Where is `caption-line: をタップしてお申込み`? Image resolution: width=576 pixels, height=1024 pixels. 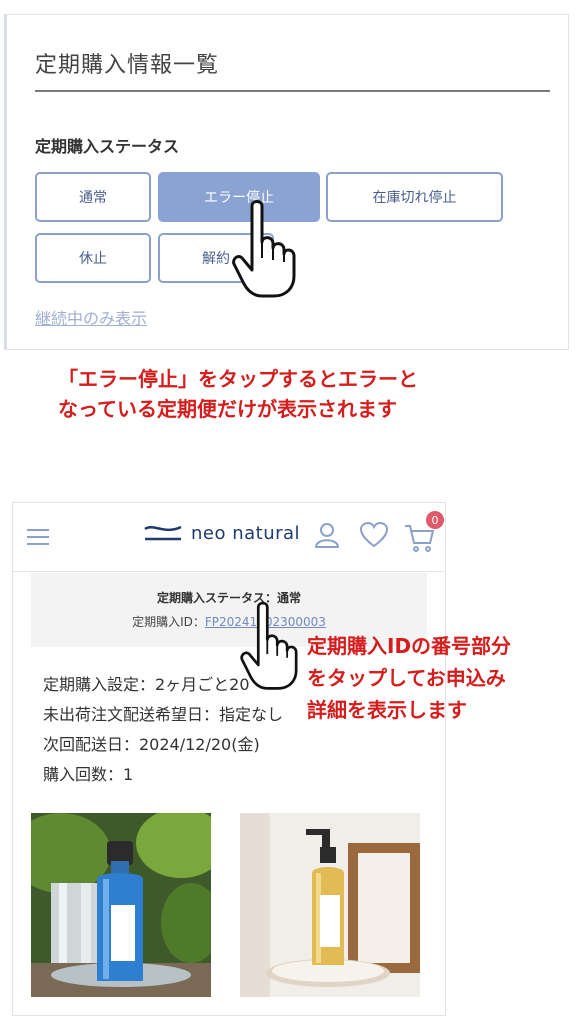 caption-line: をタップしてお申込み is located at coordinates (406, 678).